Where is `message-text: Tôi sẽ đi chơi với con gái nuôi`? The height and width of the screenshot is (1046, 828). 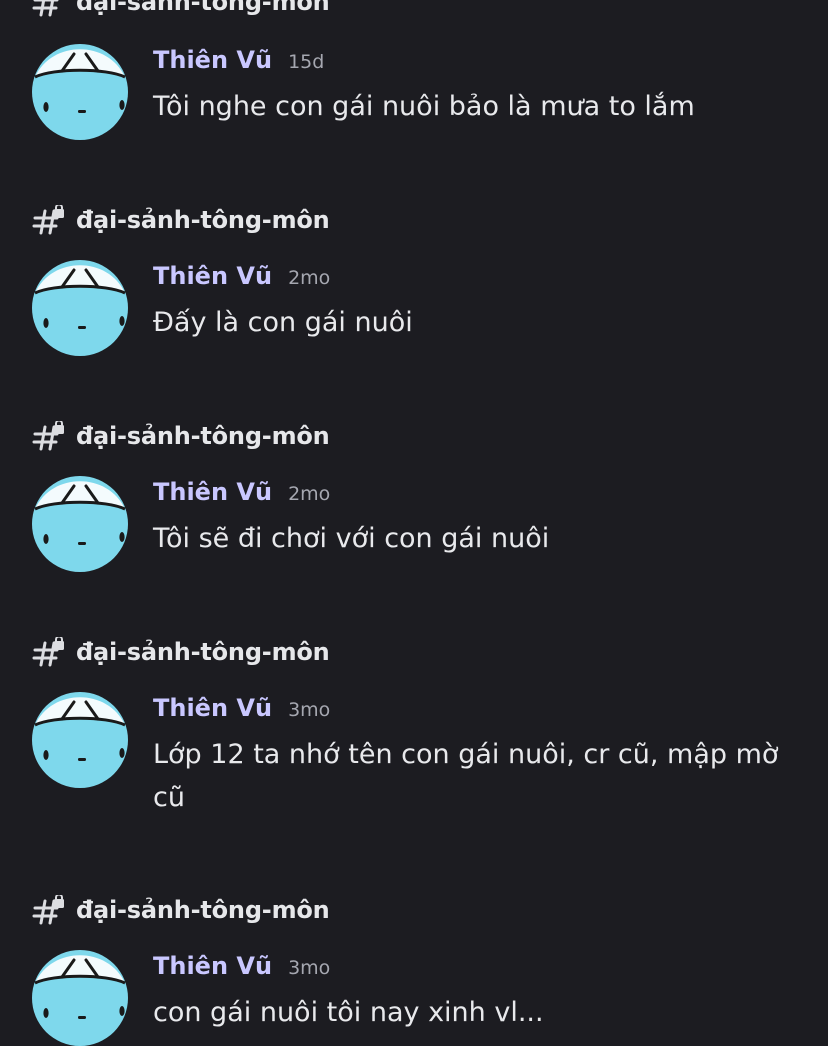
message-text: Tôi sẽ đi chơi với con gái nuôi is located at coordinates (351, 538).